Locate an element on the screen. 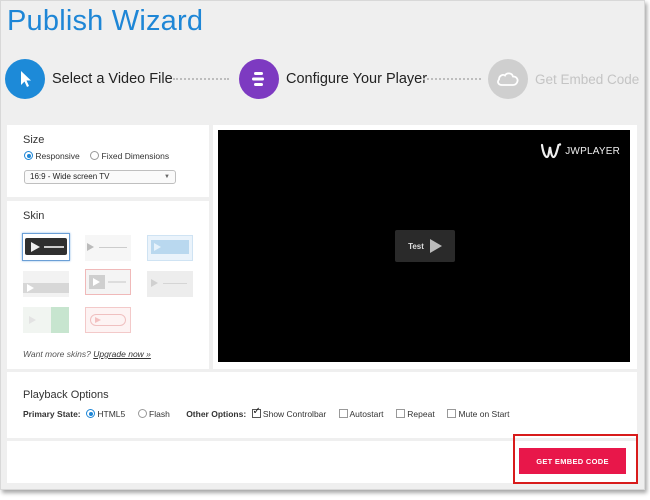 This screenshot has width=650, height=500. step-label: Get Embed Code is located at coordinates (587, 79).